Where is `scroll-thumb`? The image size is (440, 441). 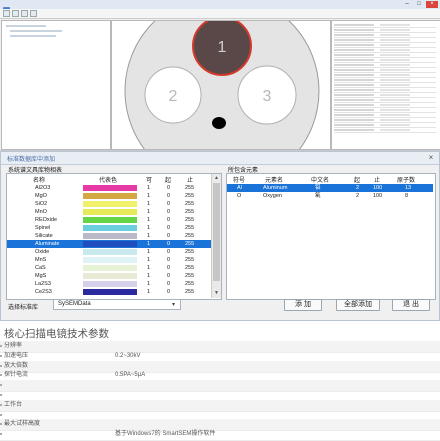
scroll-thumb is located at coordinates (216, 232).